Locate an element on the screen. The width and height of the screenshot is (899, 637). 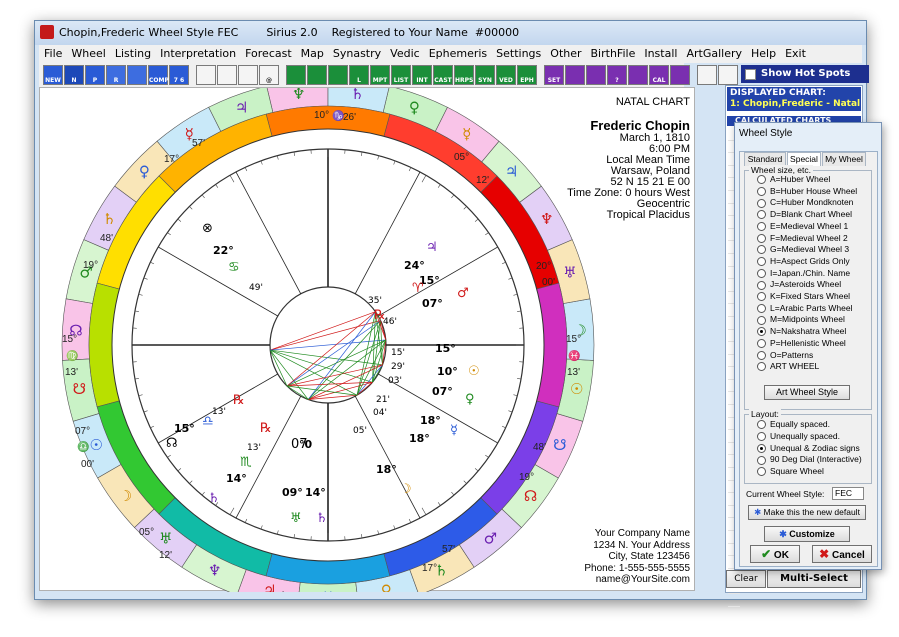
toolbar-r-button: R is located at coordinates (116, 75).